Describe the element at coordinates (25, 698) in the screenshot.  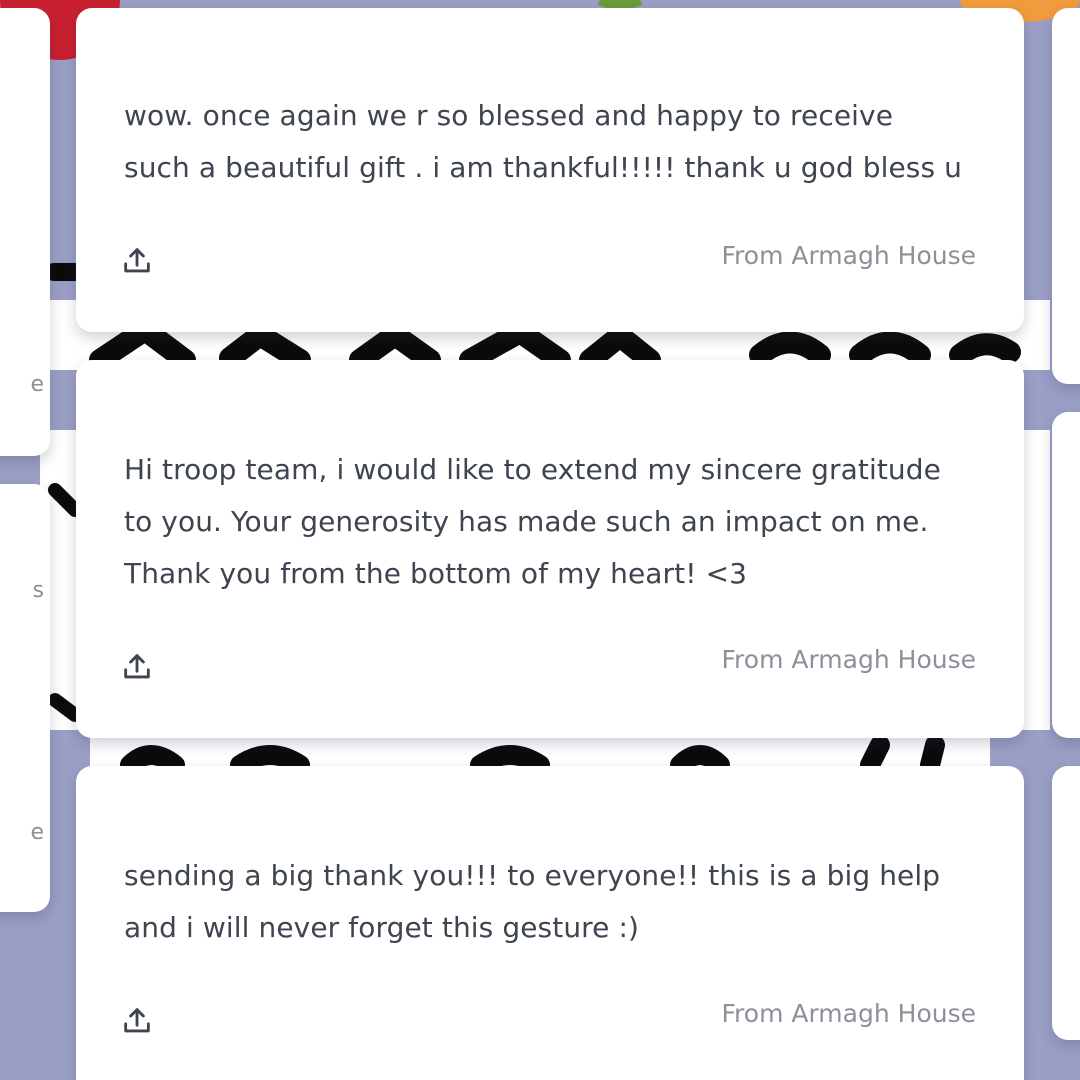
I see `card-partial-left: s e` at that location.